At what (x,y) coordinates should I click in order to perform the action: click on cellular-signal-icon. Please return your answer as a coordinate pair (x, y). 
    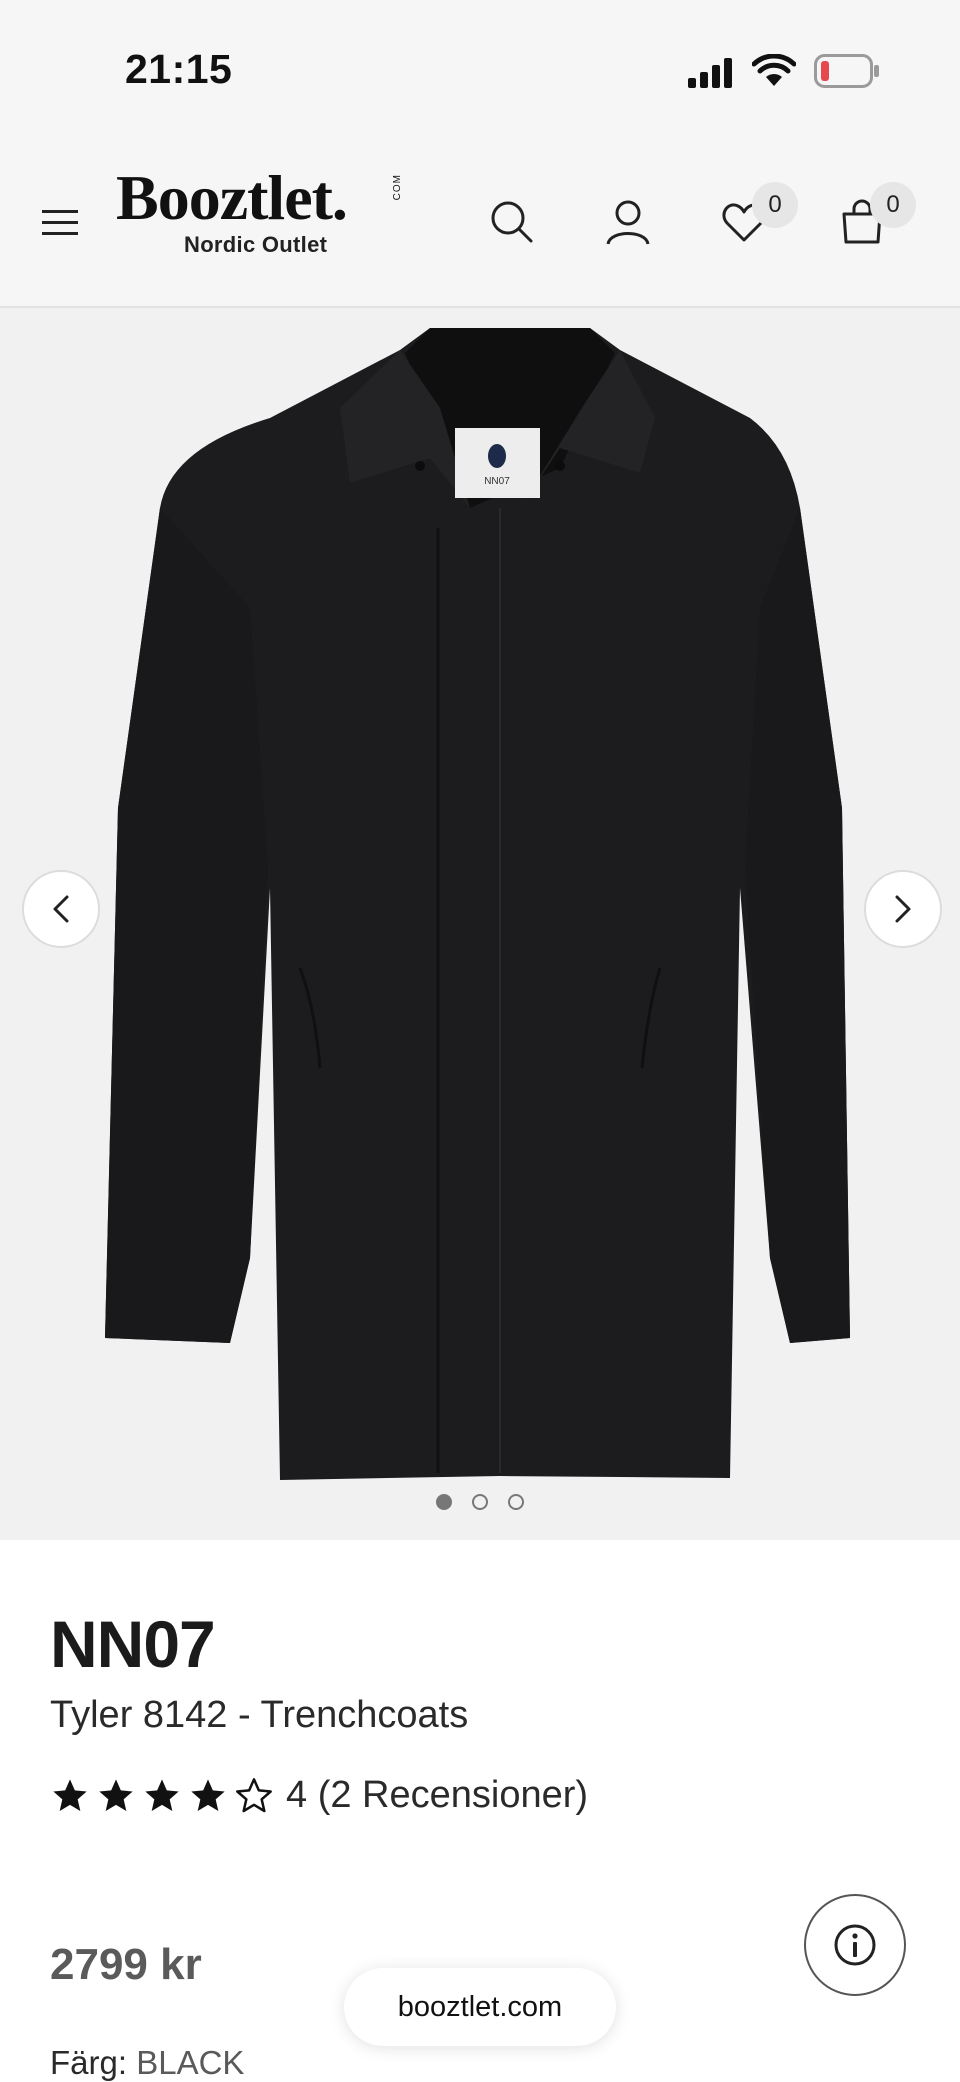
    Looking at the image, I should click on (710, 73).